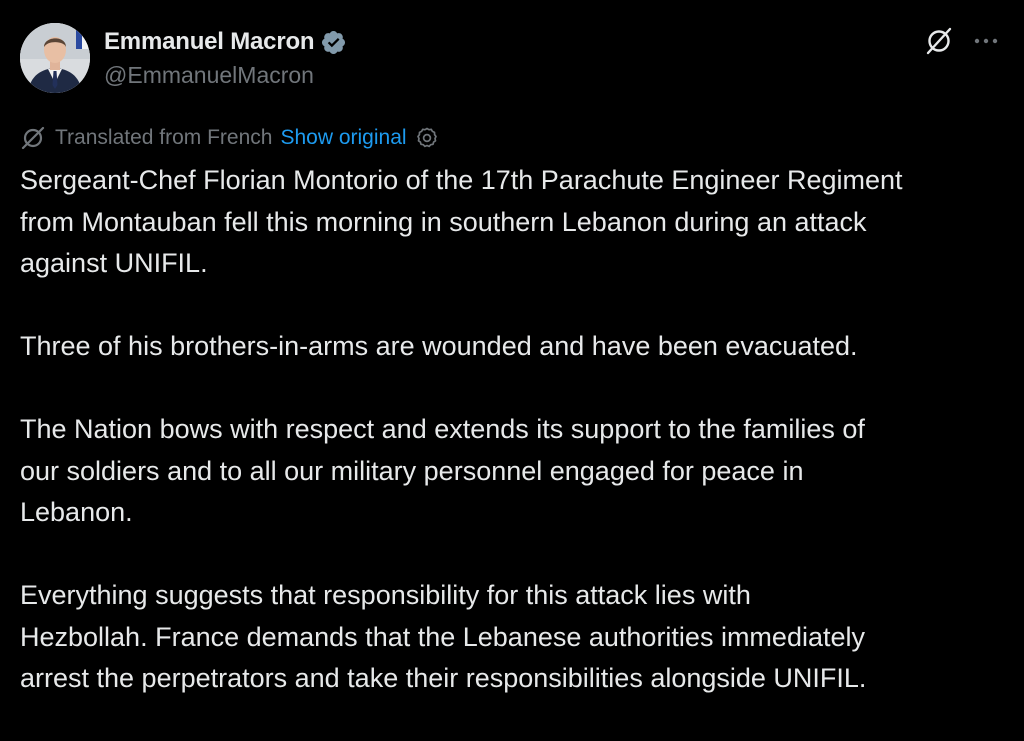  I want to click on show-original-link: Show original, so click(343, 138).